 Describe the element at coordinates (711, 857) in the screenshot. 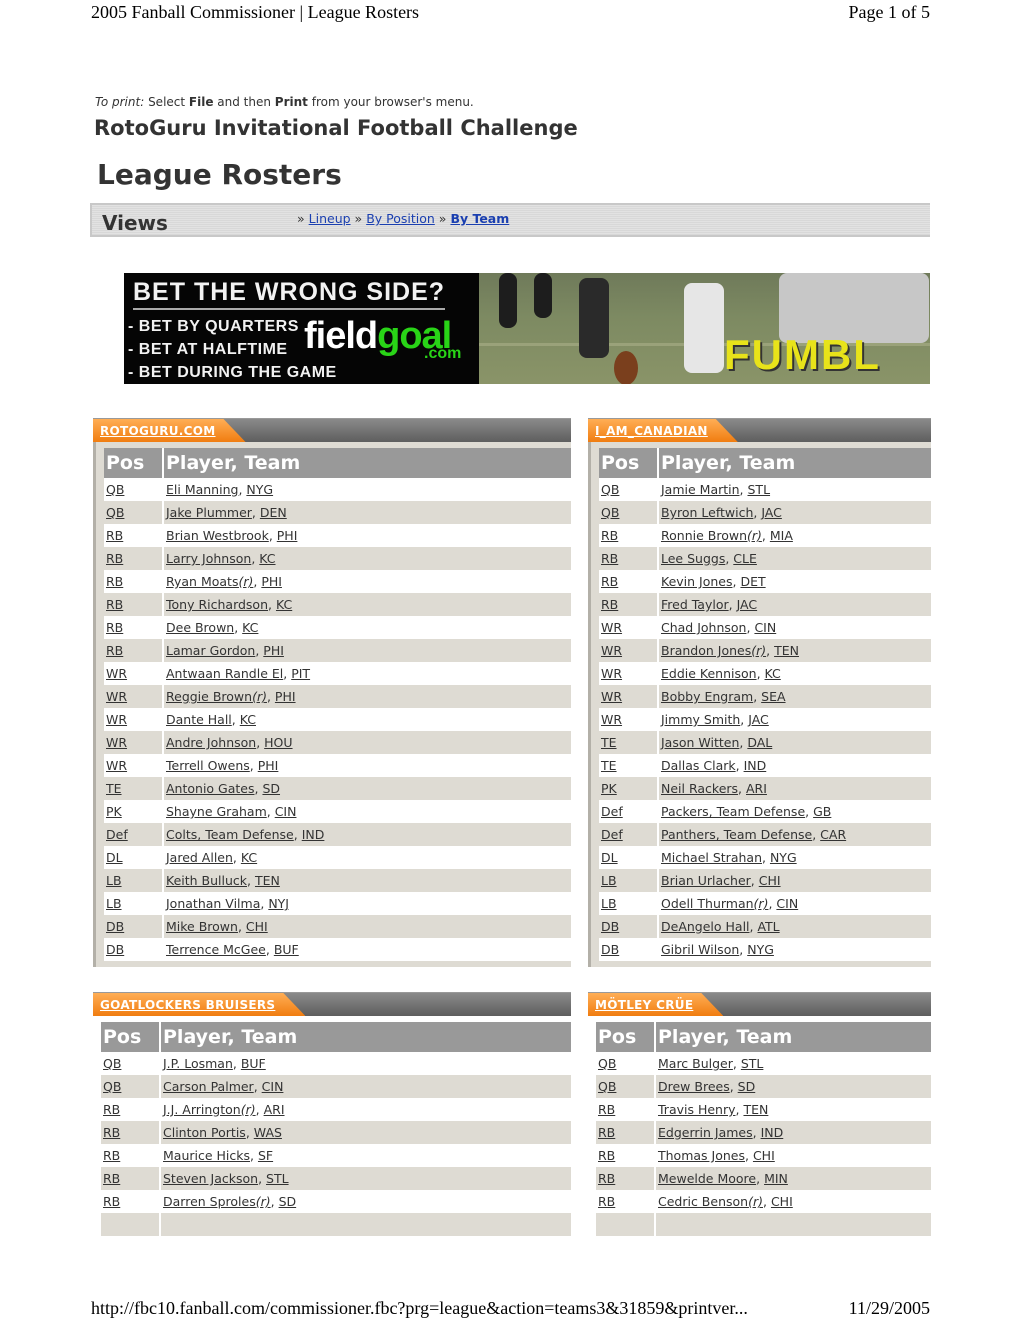

I see `player-link: Michael Strahan` at that location.